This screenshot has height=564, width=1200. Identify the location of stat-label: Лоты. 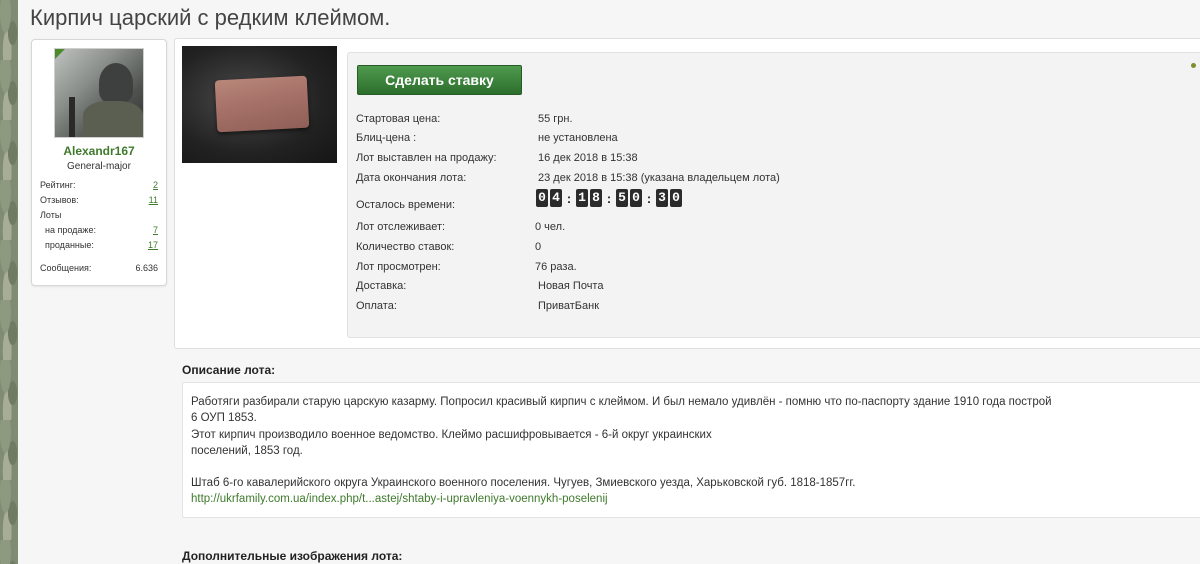
(51, 215).